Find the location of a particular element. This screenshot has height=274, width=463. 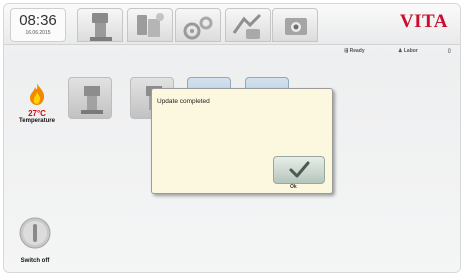

clock-time: 08:36 is located at coordinates (38, 20).